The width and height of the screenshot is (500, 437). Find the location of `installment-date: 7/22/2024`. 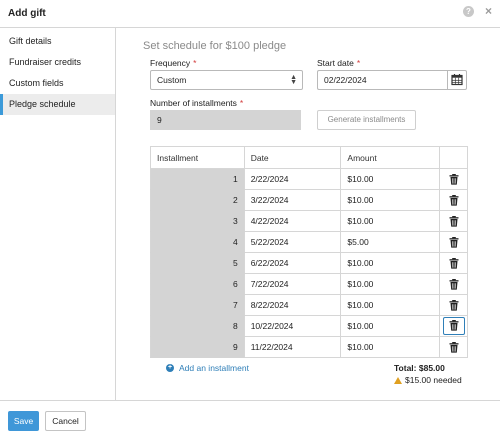

installment-date: 7/22/2024 is located at coordinates (292, 284).